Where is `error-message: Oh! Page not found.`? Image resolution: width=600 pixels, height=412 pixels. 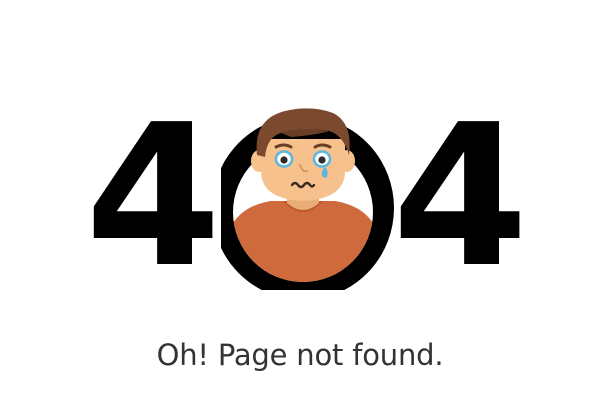 error-message: Oh! Page not found. is located at coordinates (300, 355).